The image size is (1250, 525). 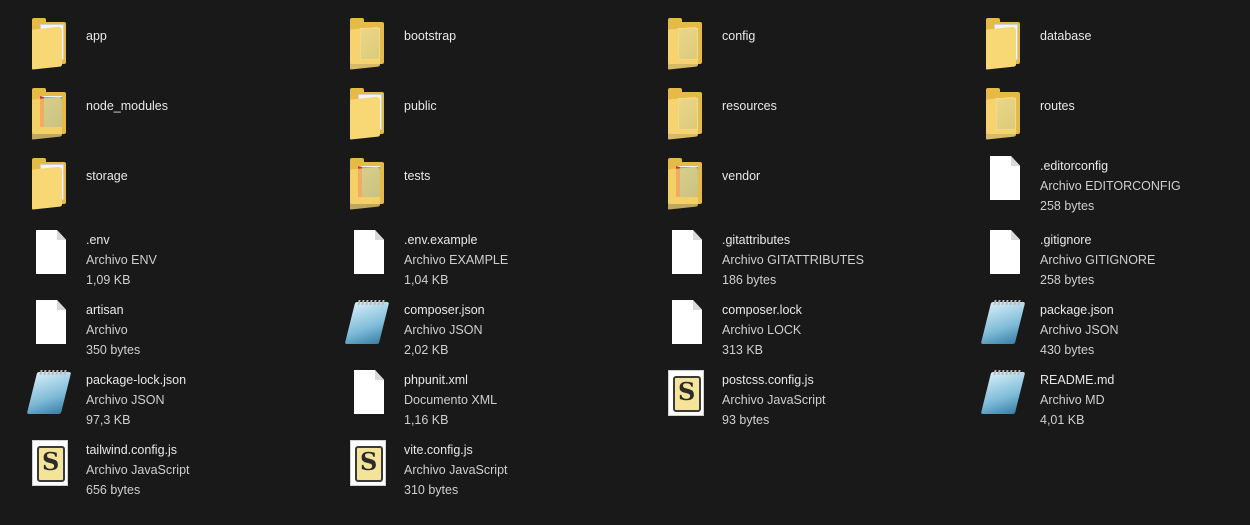 I want to click on folder-item: bootstrap, so click(x=498, y=43).